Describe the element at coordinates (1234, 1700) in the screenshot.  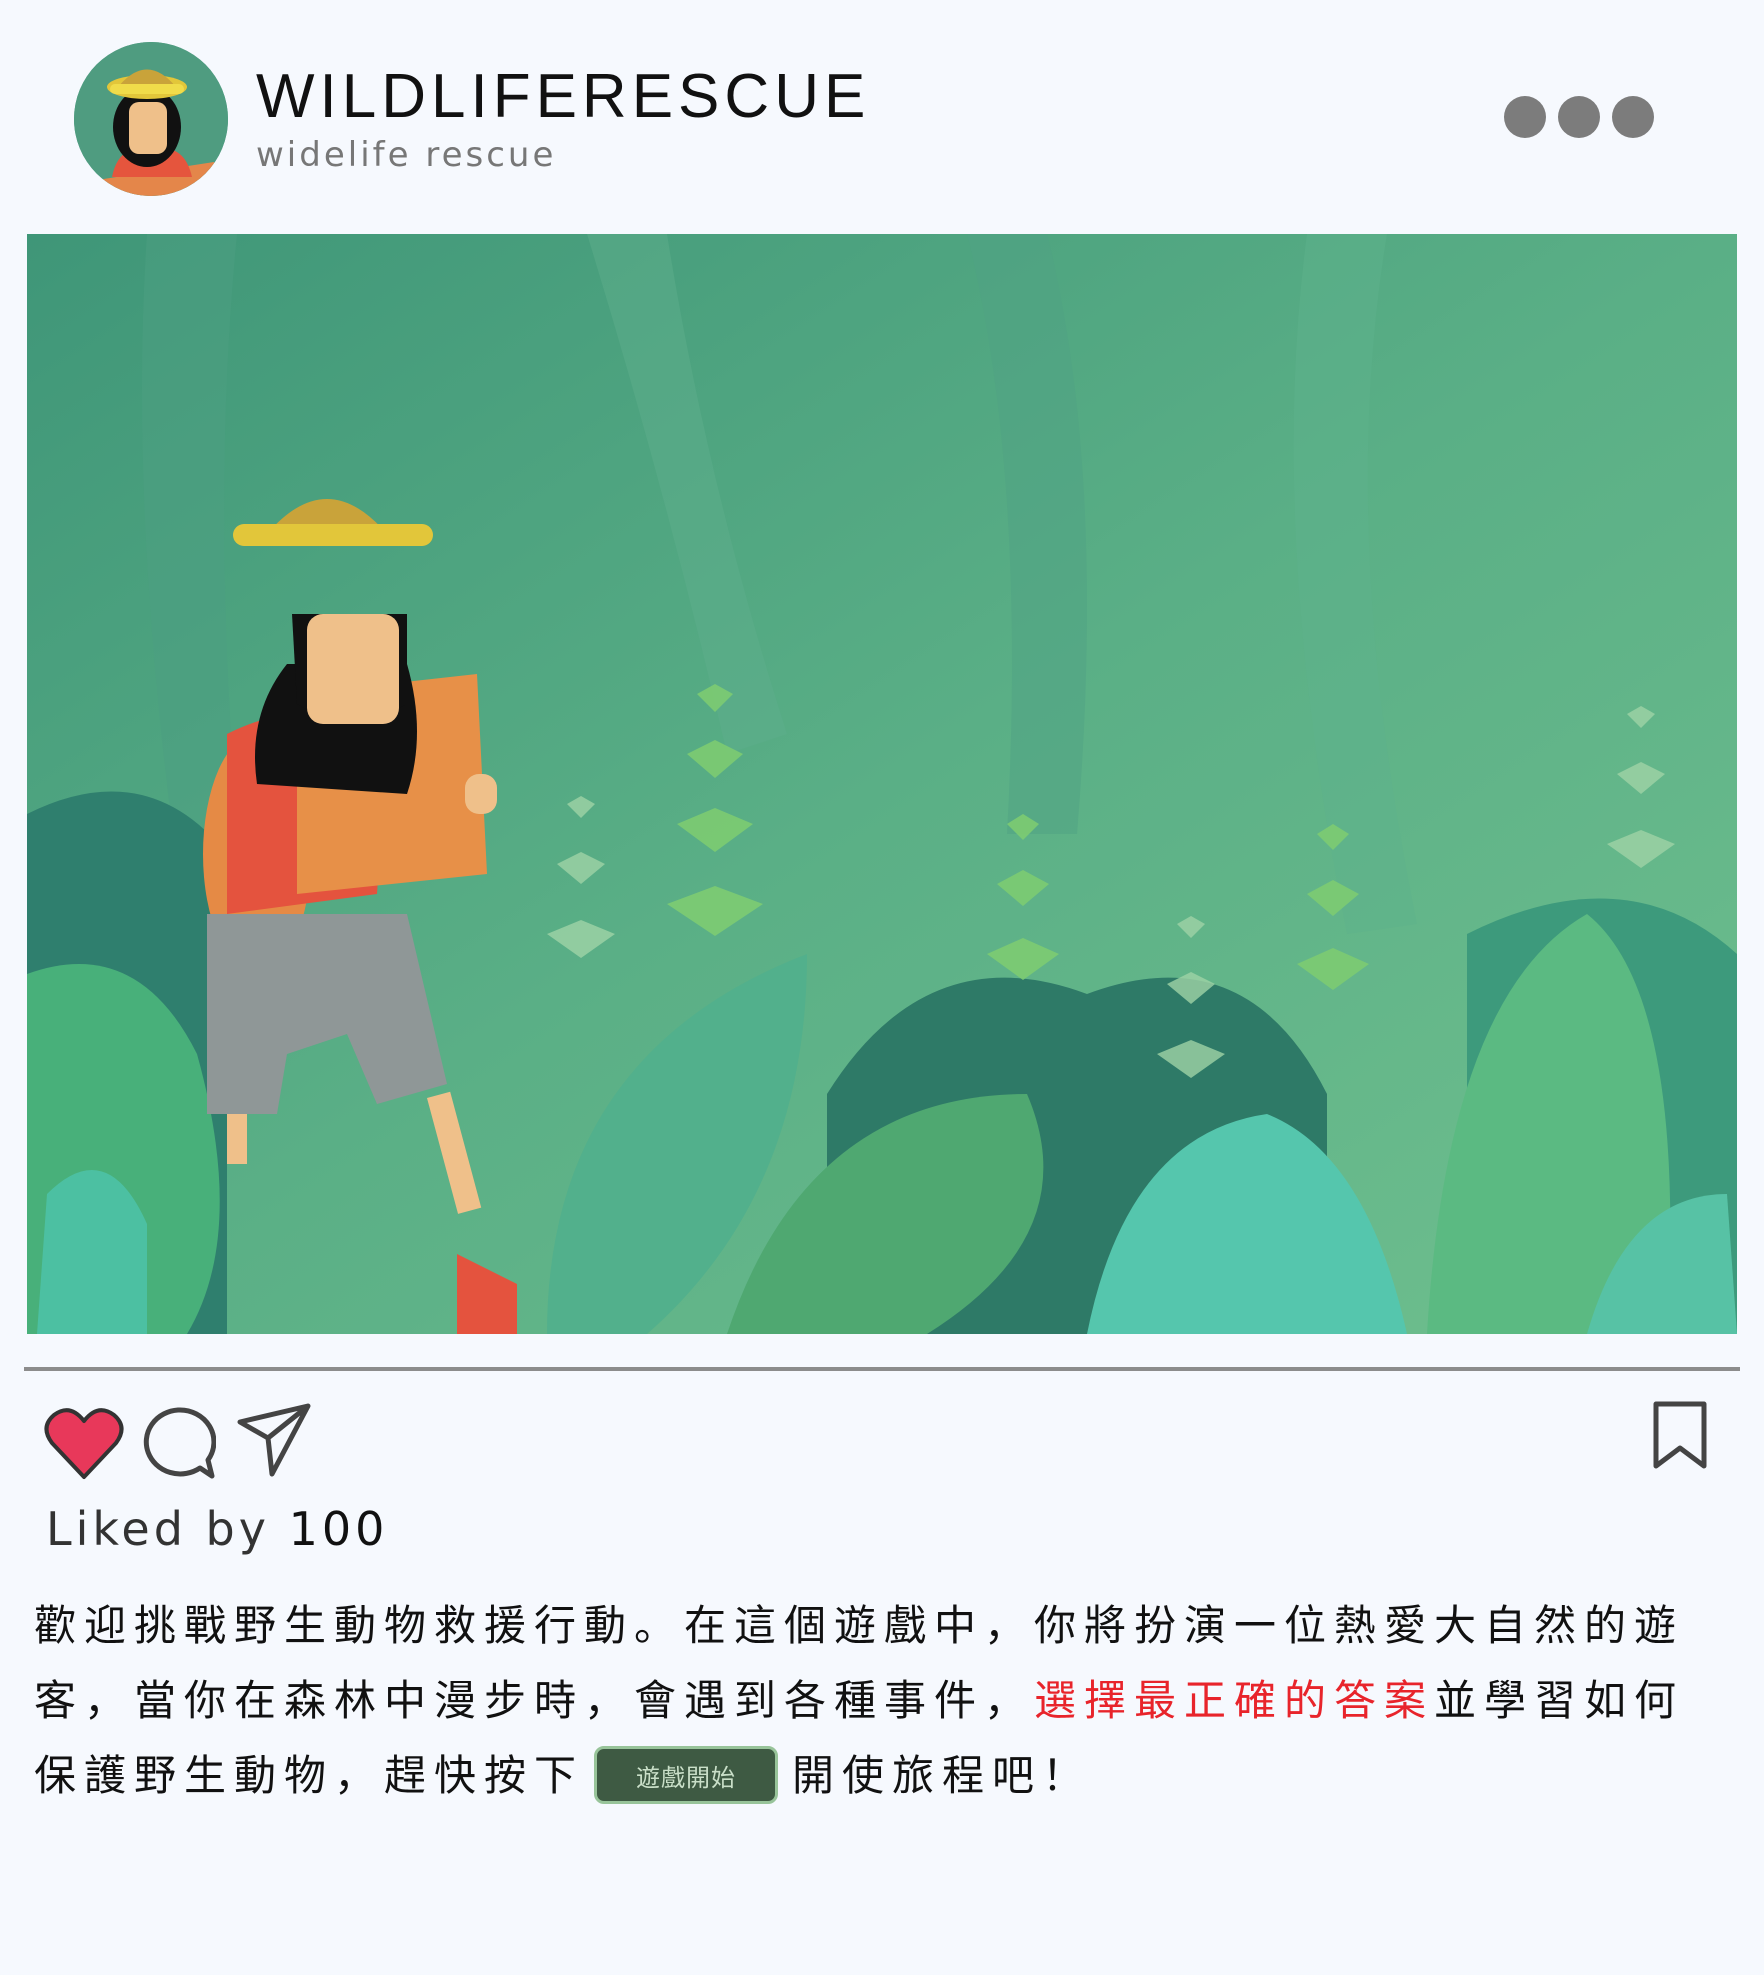
I see `caption-highlight: 選擇最正確的答案` at that location.